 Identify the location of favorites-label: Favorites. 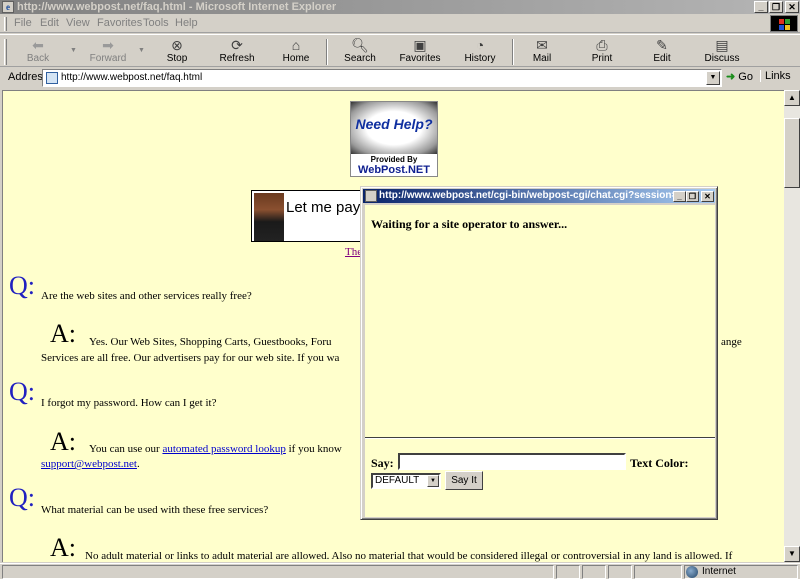
(420, 58).